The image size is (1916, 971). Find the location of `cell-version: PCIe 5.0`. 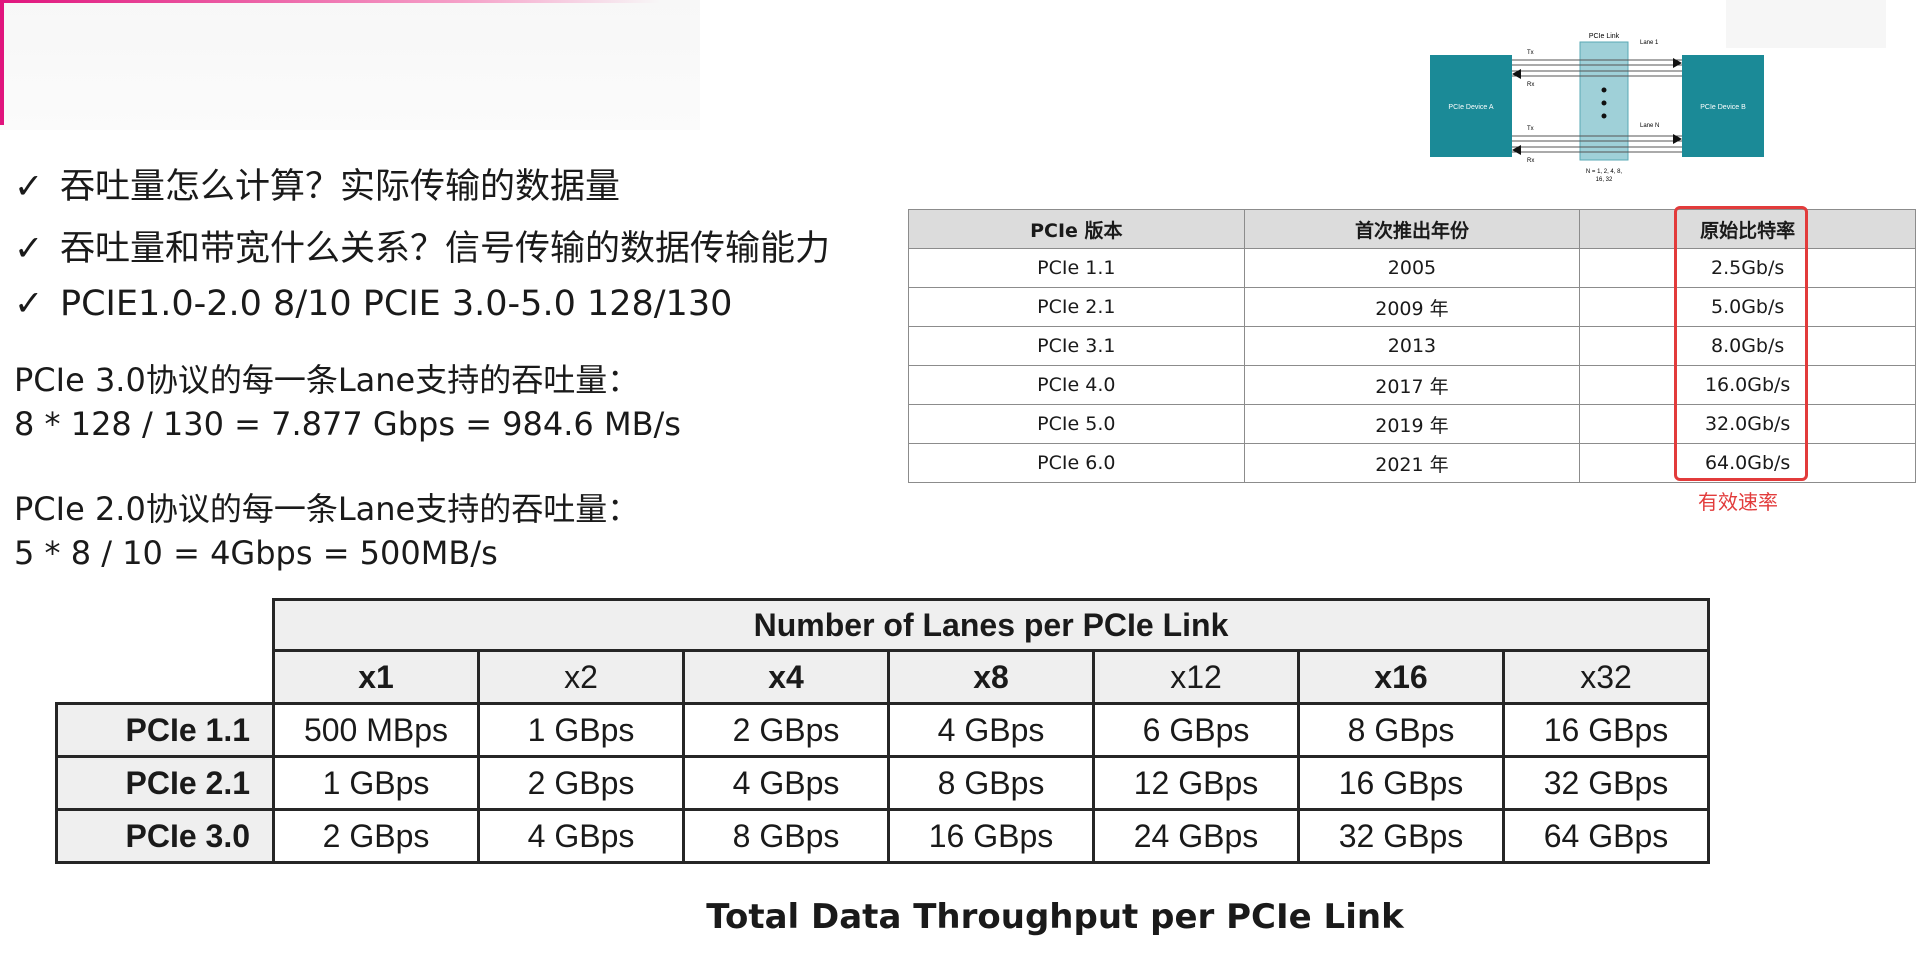

cell-version: PCIe 5.0 is located at coordinates (1076, 424).